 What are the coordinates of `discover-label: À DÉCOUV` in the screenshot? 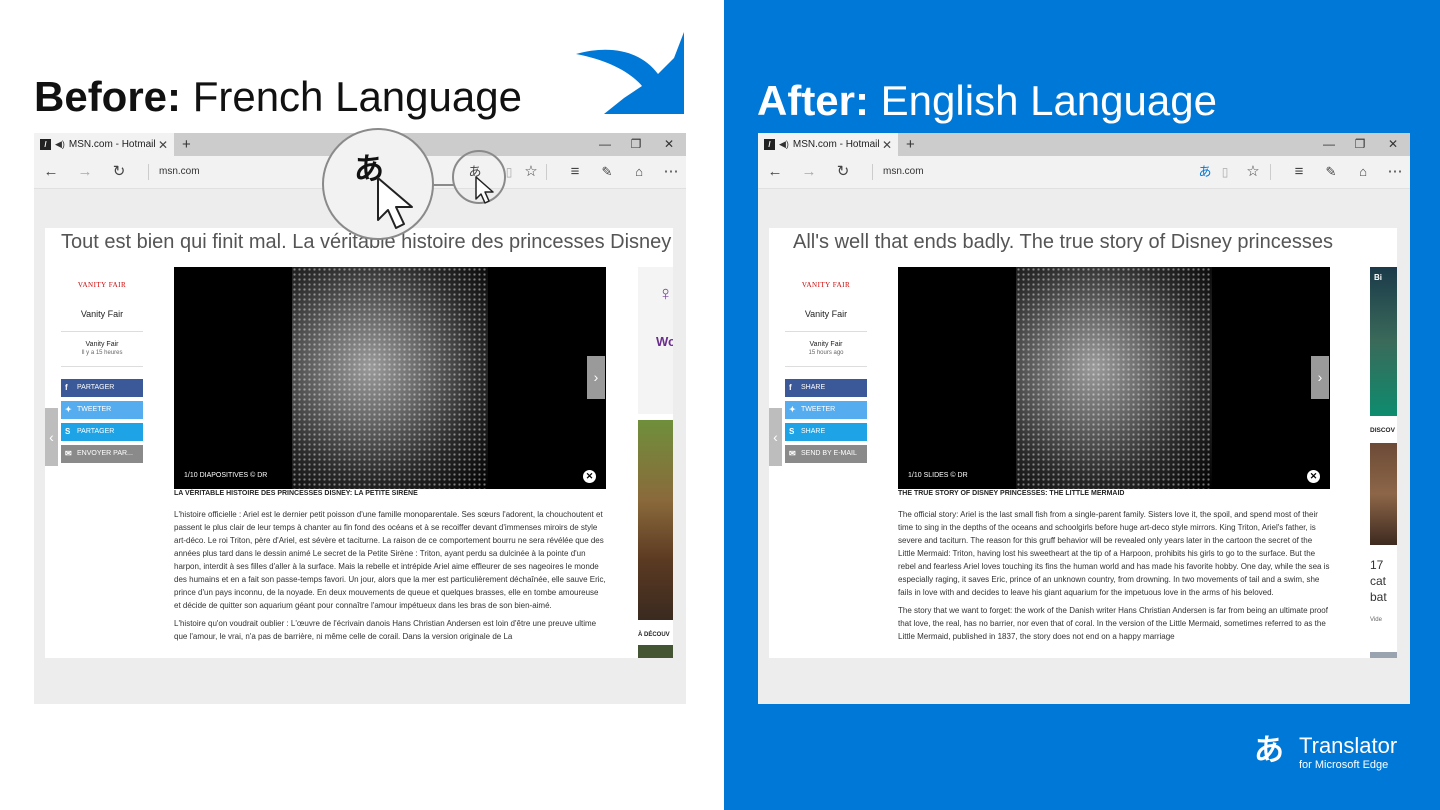 It's located at (654, 635).